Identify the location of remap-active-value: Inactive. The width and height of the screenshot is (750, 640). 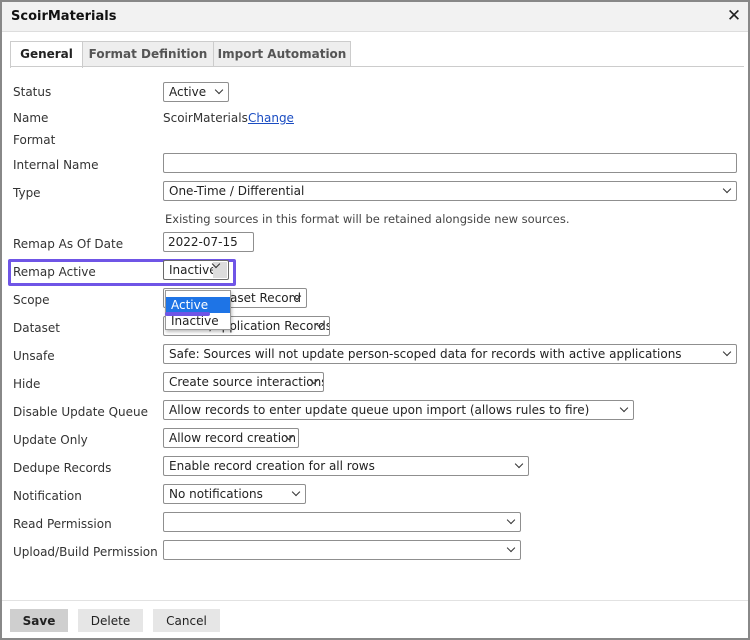
(193, 270).